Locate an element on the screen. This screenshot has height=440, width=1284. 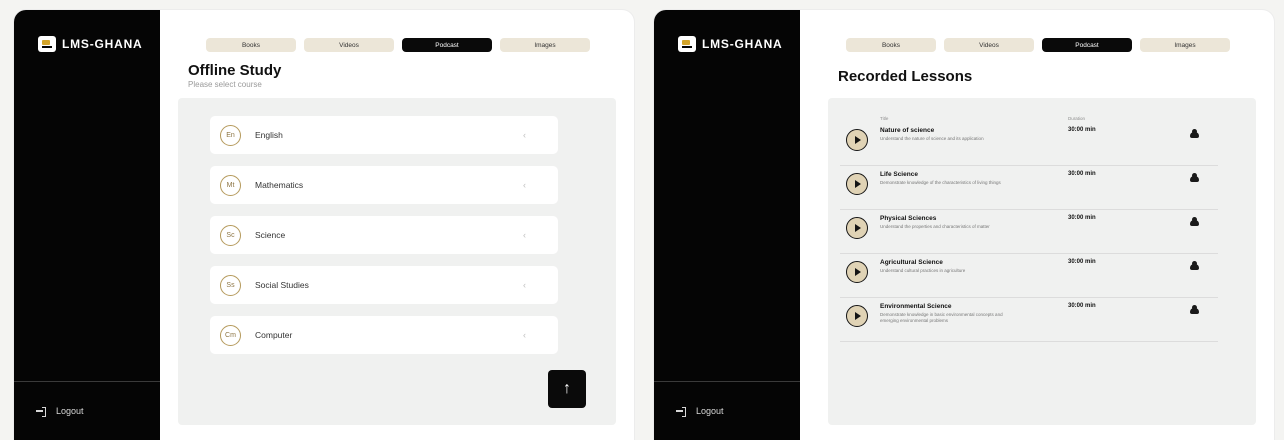
course-code-badge: Sc is located at coordinates (230, 235).